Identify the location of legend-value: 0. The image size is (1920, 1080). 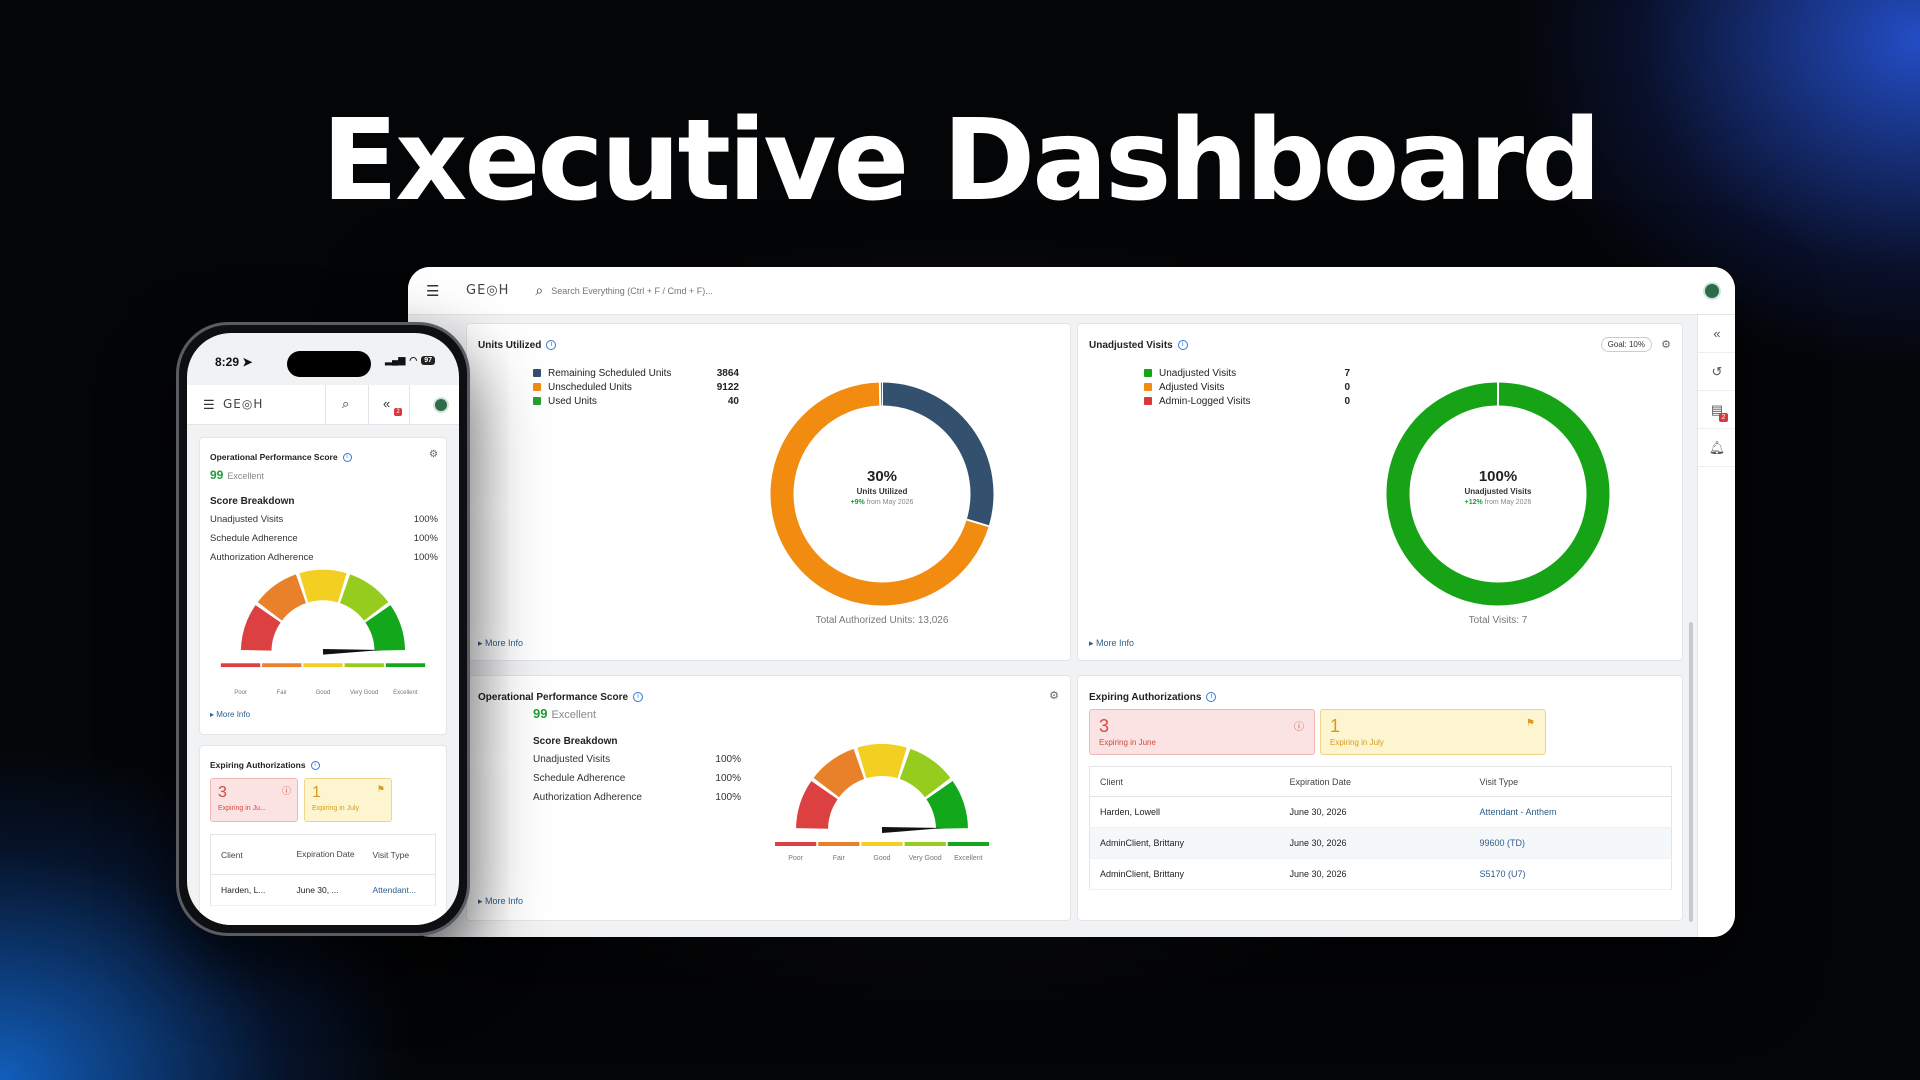
(1347, 387).